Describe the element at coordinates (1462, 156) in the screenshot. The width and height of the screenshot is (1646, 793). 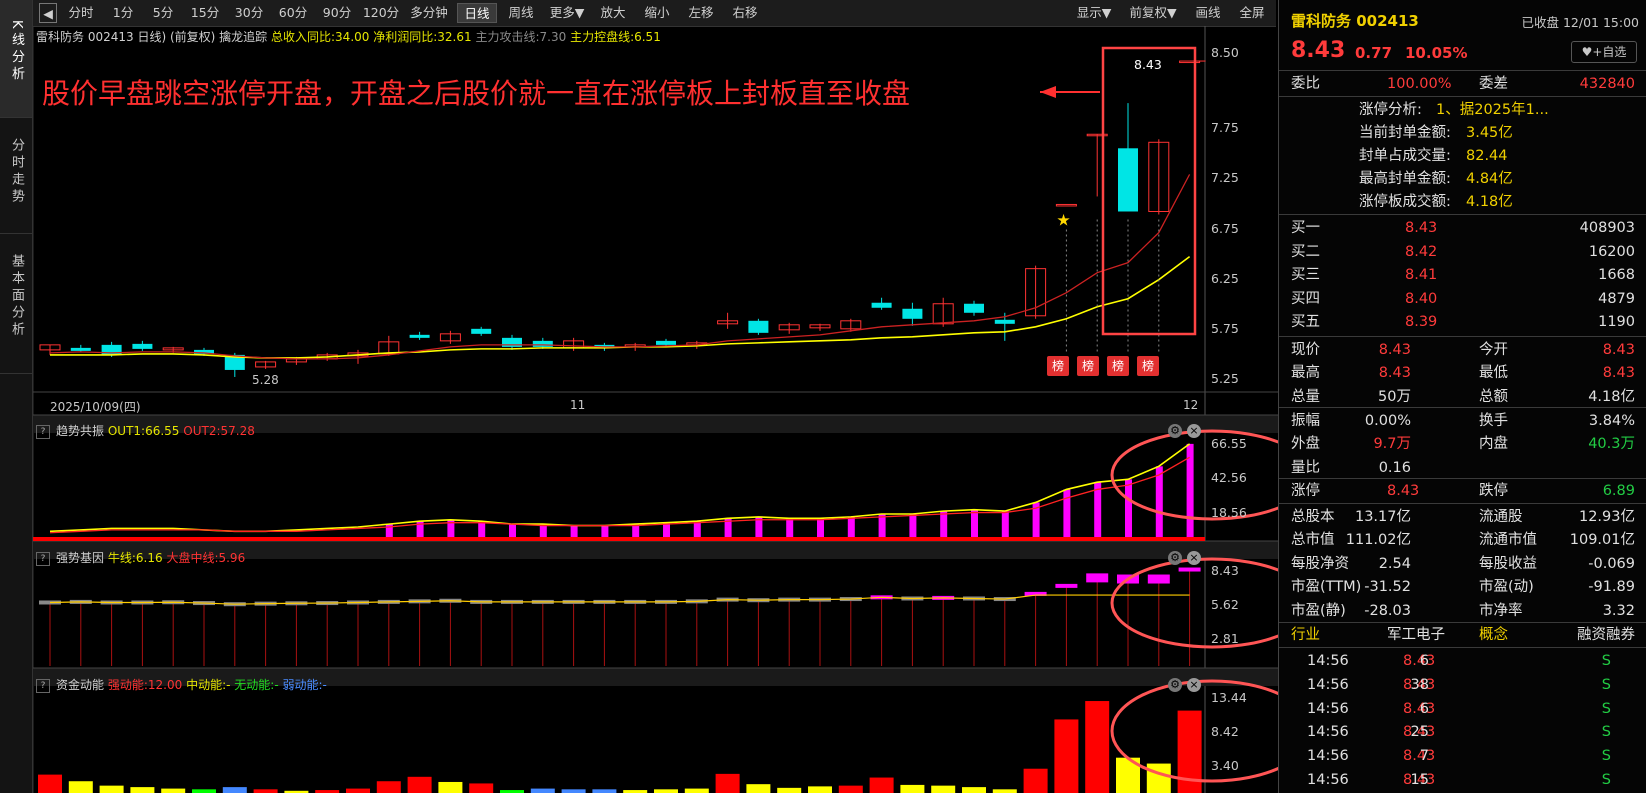
I see `limit-info-row: 封单占成交量: 82.44` at that location.